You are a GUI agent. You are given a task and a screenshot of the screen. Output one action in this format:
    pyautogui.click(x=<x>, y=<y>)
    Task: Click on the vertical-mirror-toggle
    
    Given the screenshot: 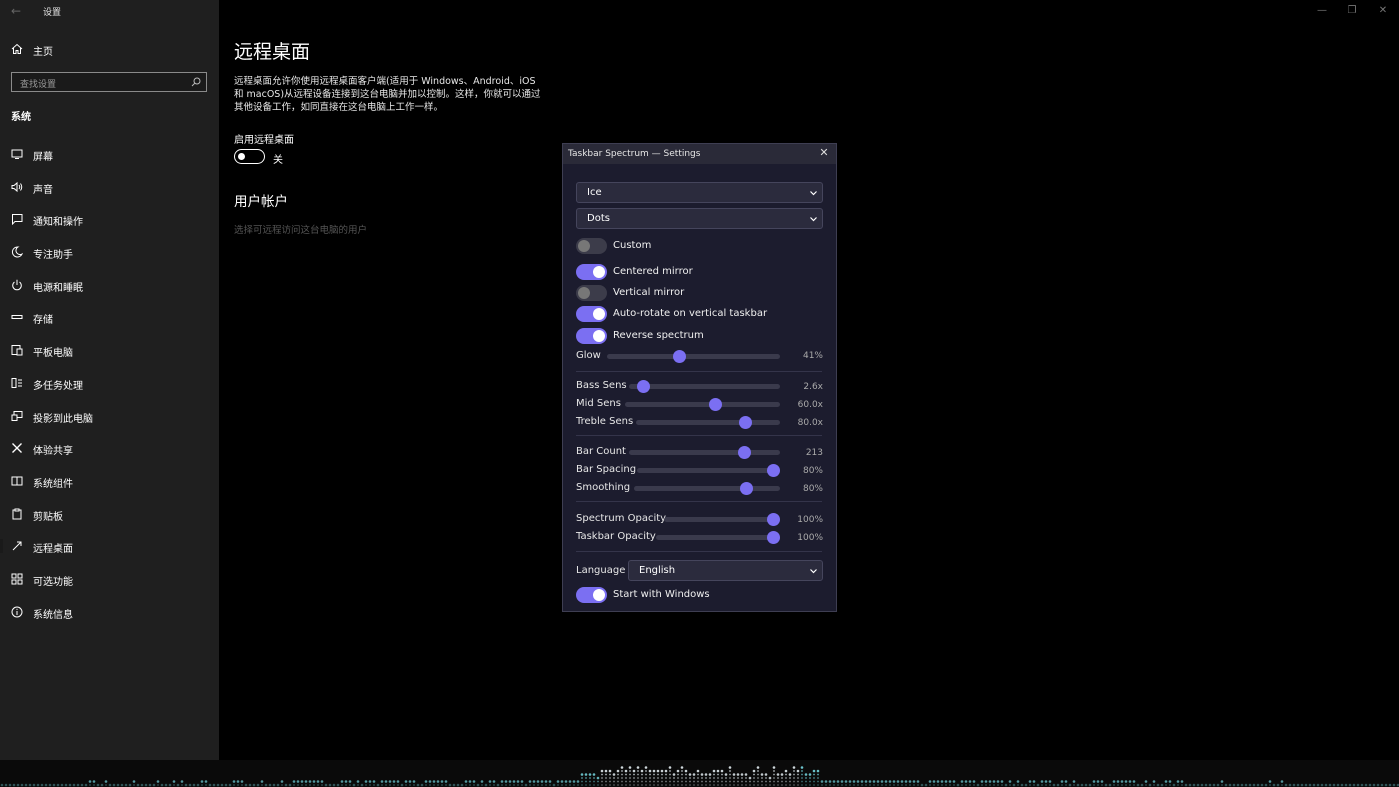 What is the action you would take?
    pyautogui.click(x=591, y=293)
    